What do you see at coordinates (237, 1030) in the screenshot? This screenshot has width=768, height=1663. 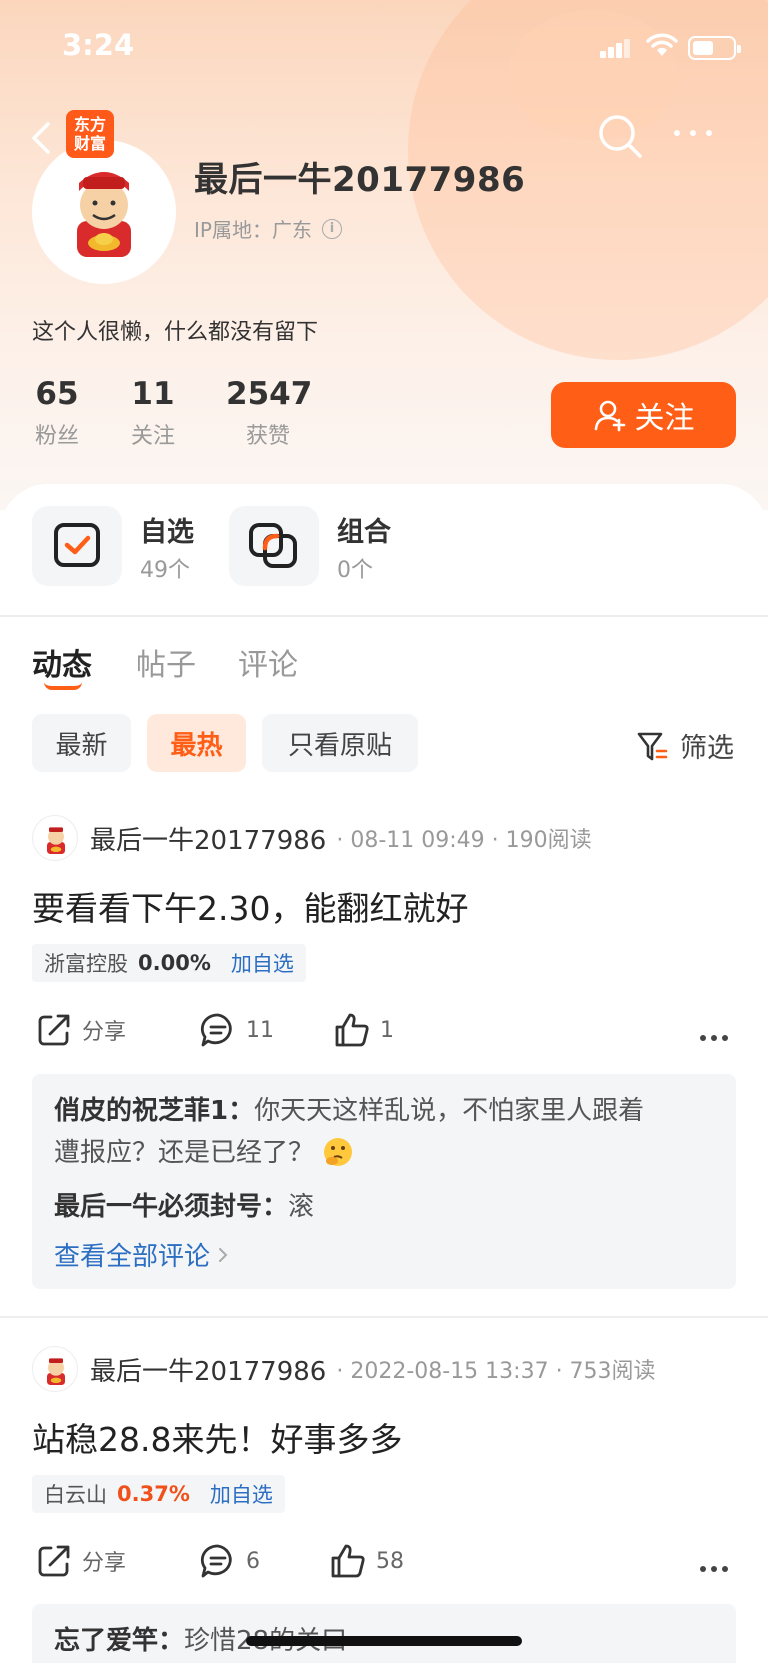 I see `comment-button: 11` at bounding box center [237, 1030].